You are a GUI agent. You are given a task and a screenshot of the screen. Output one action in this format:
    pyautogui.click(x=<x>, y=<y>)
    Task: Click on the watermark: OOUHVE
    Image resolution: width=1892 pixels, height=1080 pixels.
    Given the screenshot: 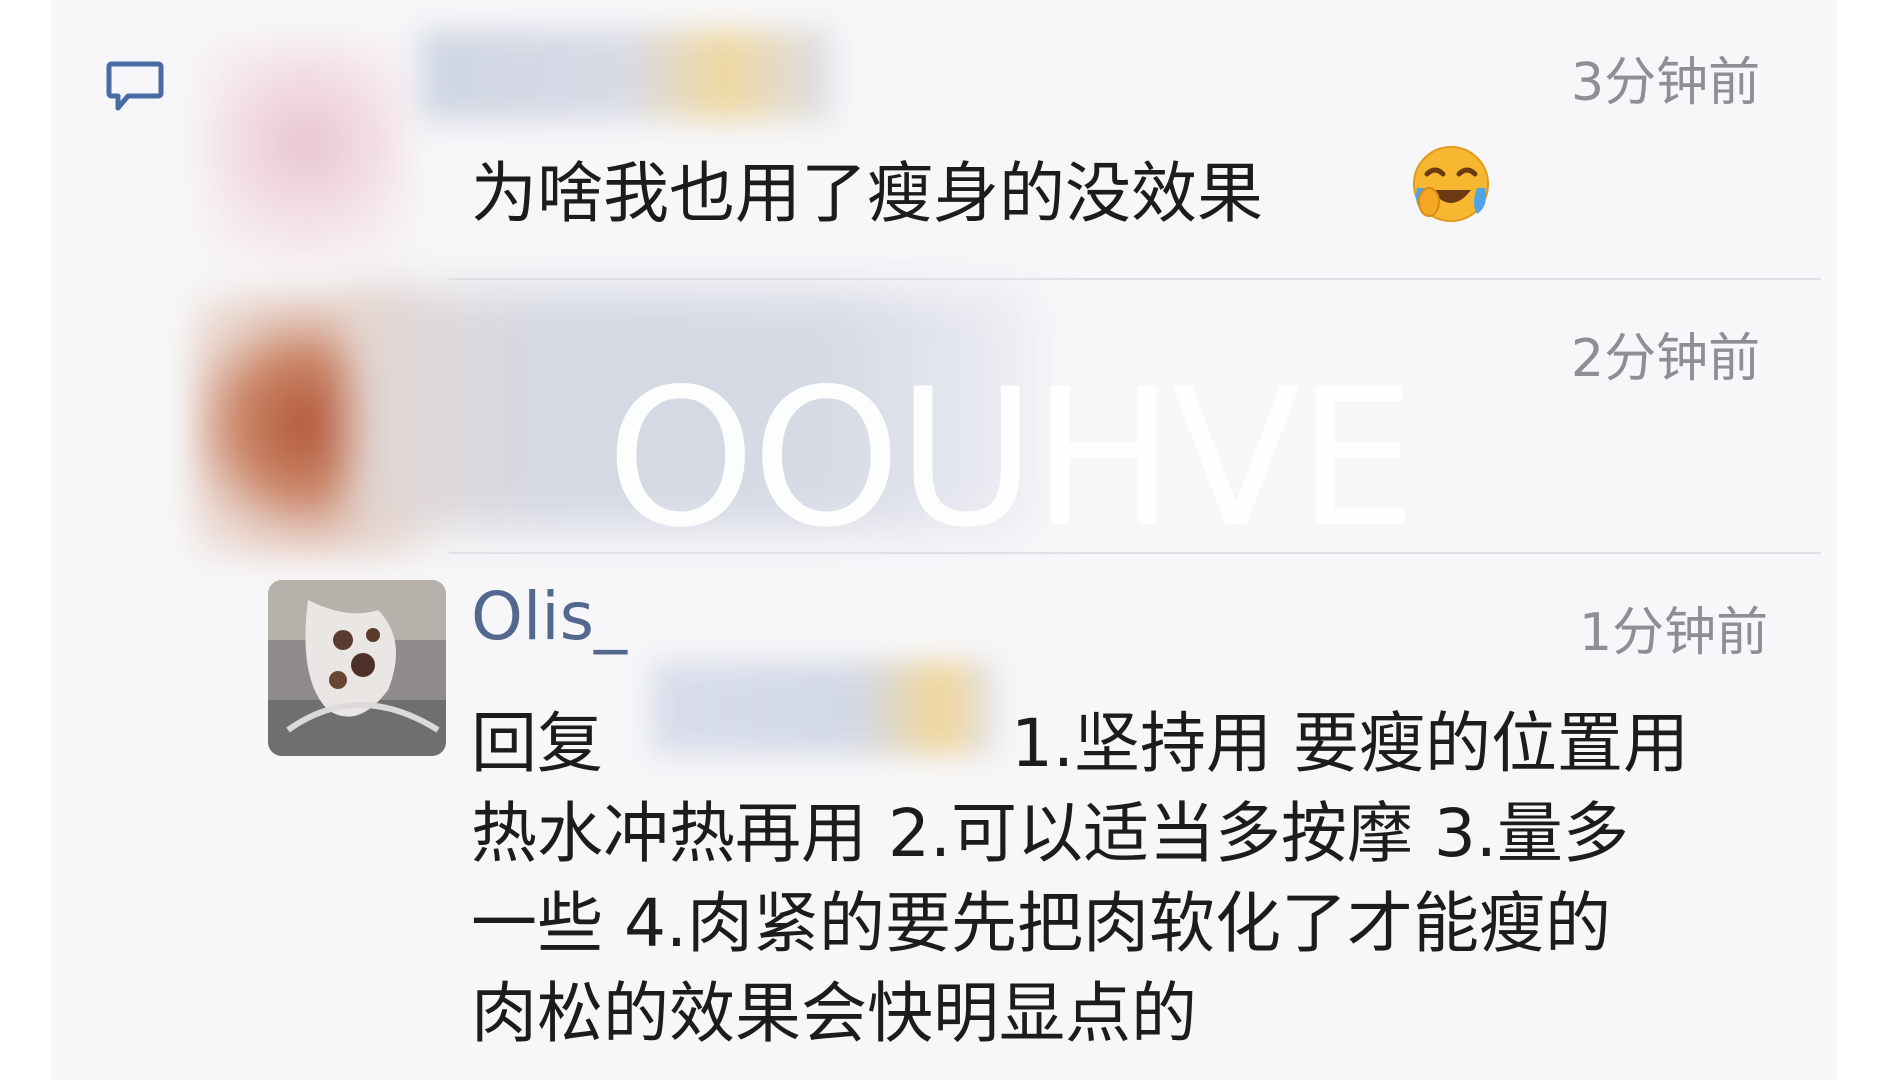 What is the action you would take?
    pyautogui.click(x=1011, y=458)
    